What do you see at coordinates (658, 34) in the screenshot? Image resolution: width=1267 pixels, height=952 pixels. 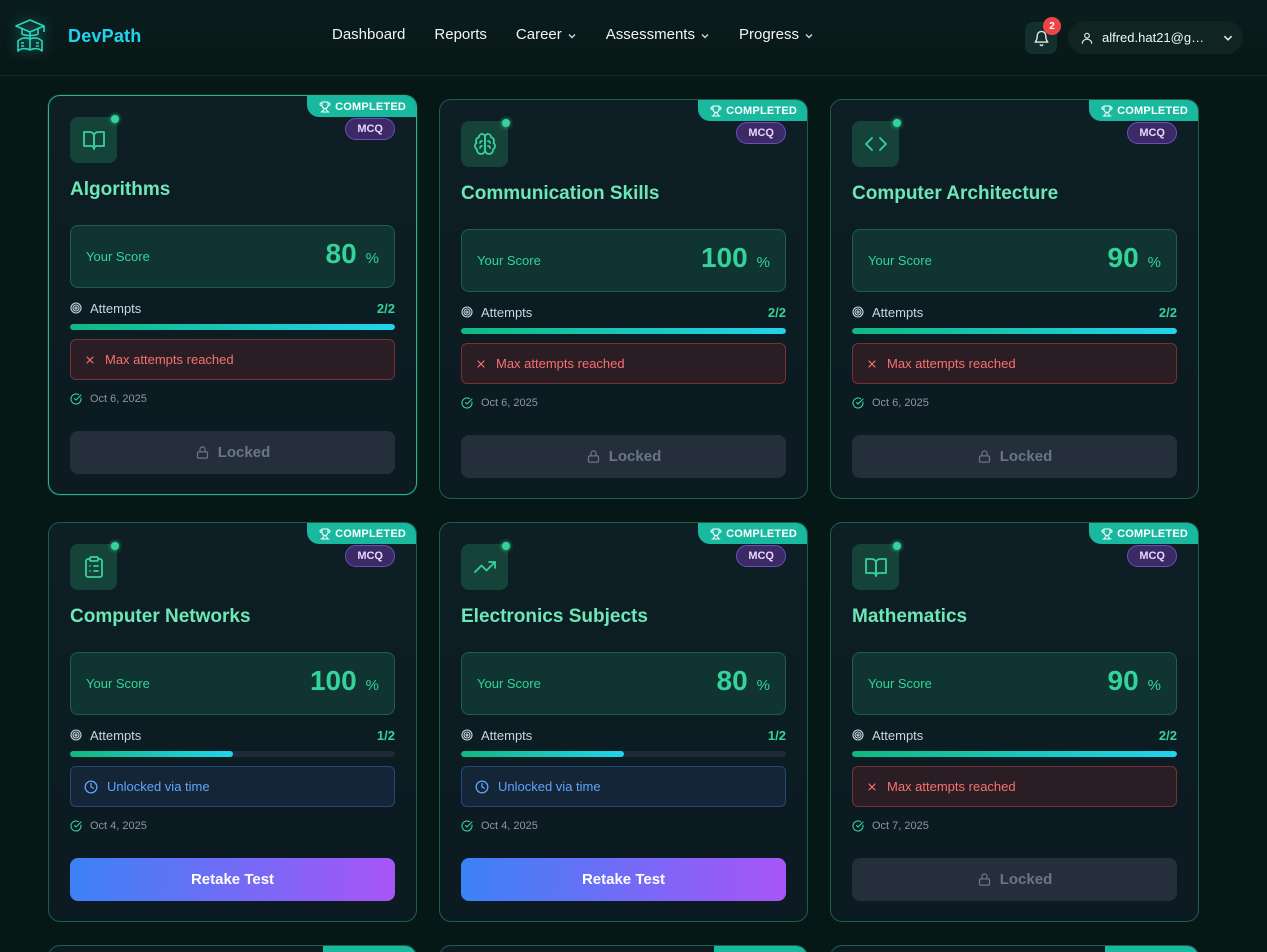 I see `nav-assessments: Assessments` at bounding box center [658, 34].